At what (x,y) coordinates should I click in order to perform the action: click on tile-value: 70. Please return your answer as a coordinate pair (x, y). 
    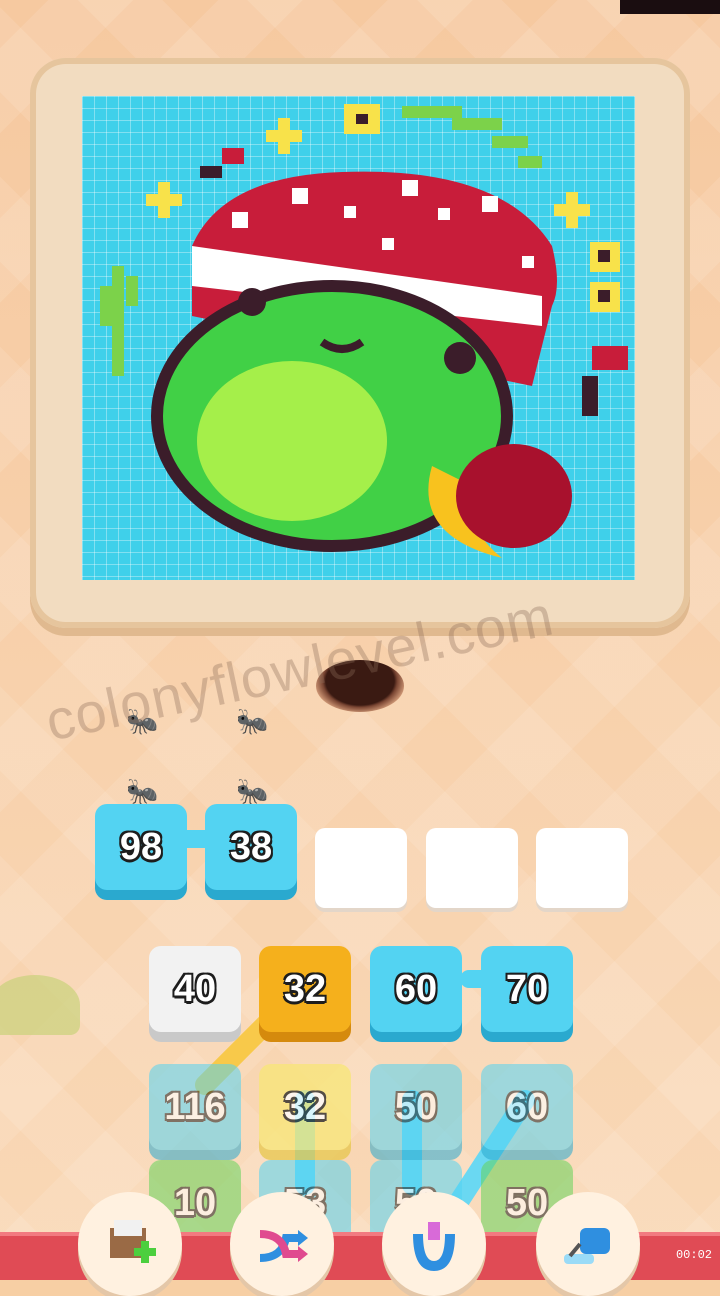
    Looking at the image, I should click on (527, 988).